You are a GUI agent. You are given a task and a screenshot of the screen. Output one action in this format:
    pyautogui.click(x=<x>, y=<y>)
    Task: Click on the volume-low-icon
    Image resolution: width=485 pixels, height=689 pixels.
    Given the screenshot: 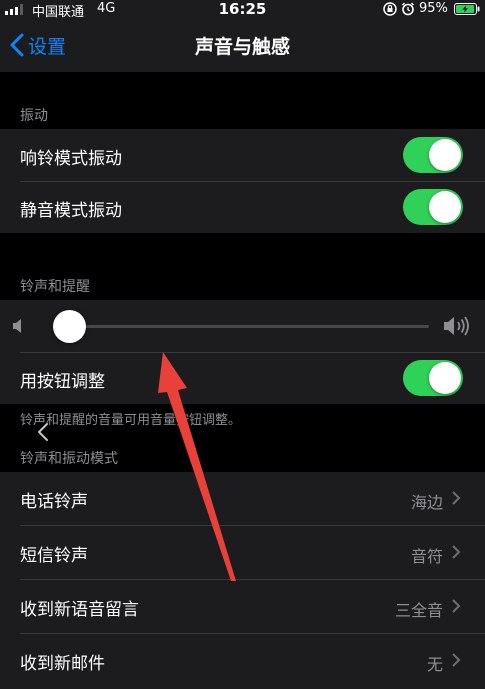 What is the action you would take?
    pyautogui.click(x=17, y=326)
    